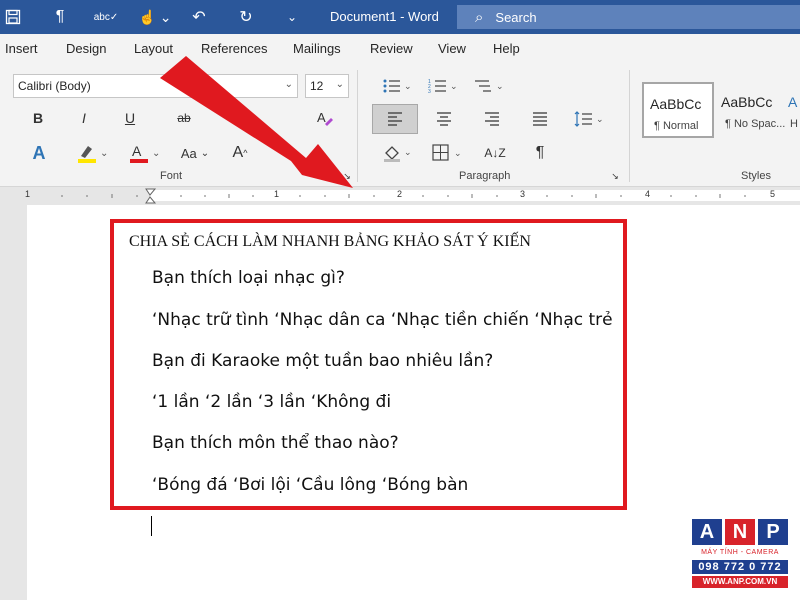  Describe the element at coordinates (540, 153) in the screenshot. I see `show-formatting-marks-icon: ¶` at that location.